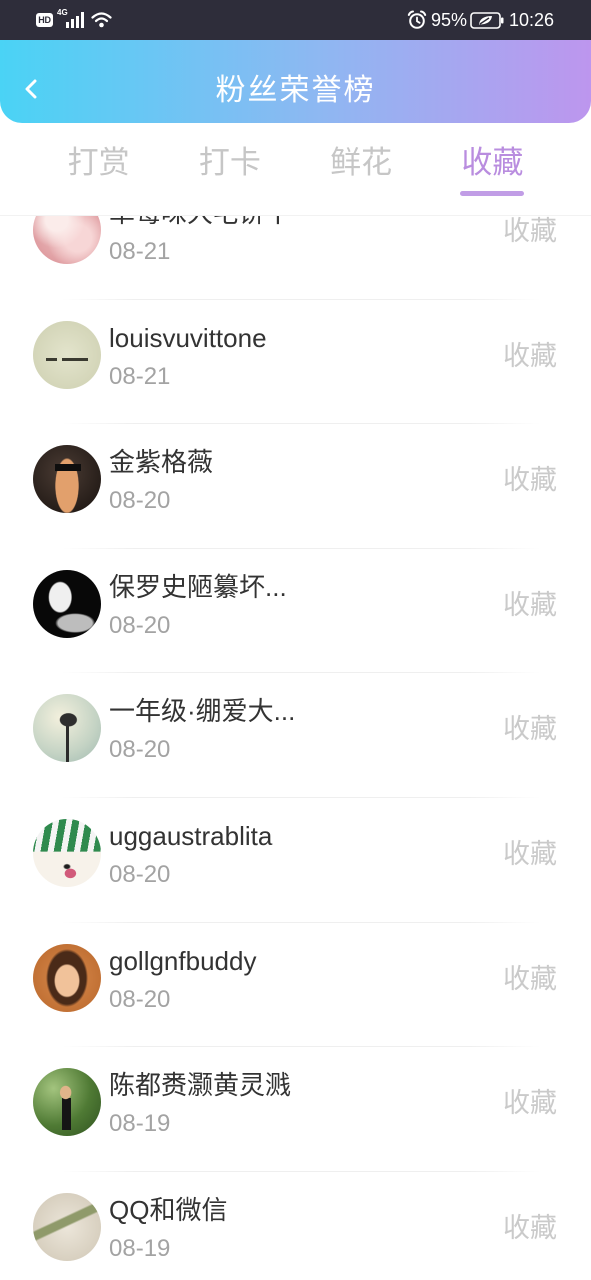  Describe the element at coordinates (191, 835) in the screenshot. I see `fan-name: uggaustrablita` at that location.